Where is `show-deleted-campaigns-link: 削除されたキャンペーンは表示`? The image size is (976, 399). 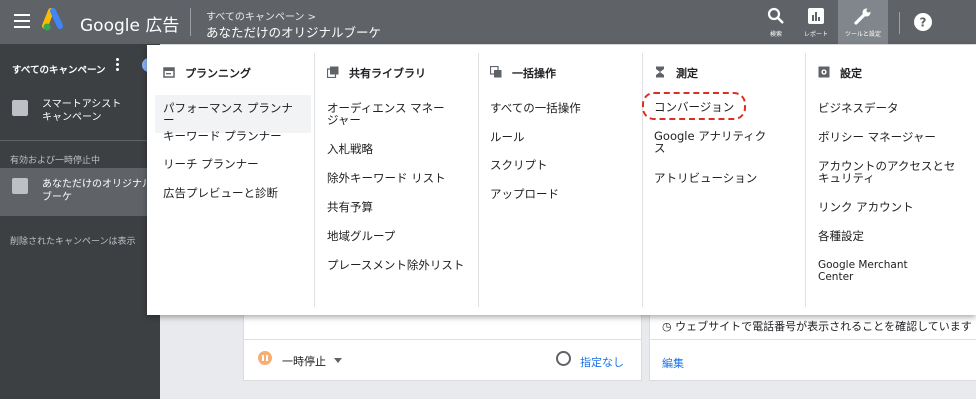 show-deleted-campaigns-link: 削除されたキャンペーンは表示 is located at coordinates (73, 240).